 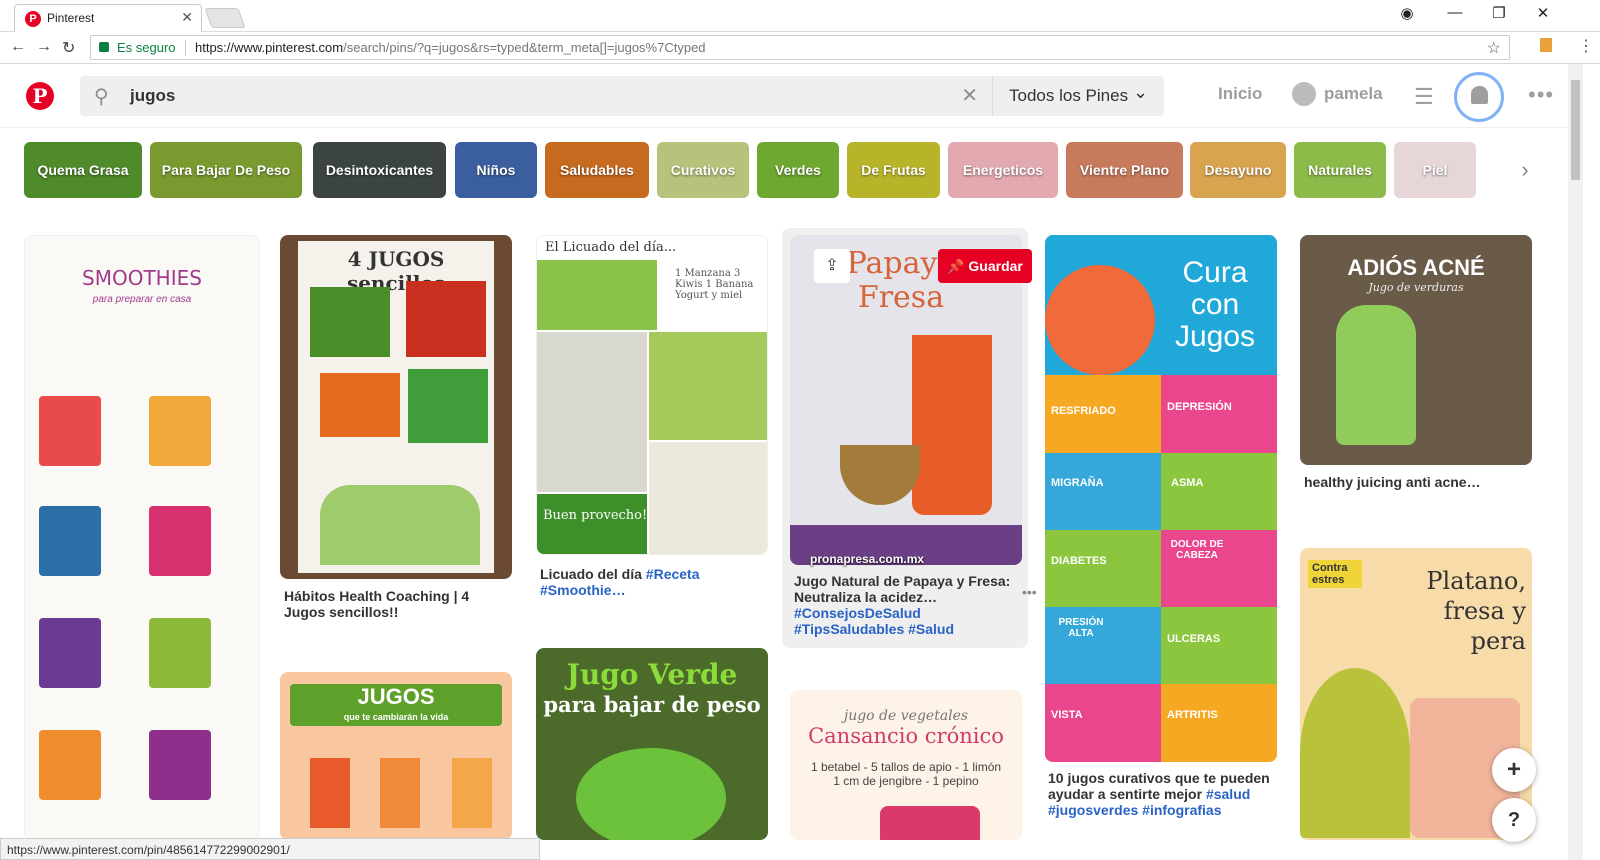 What do you see at coordinates (1197, 550) in the screenshot?
I see `pin-image-label: DOLOR DE CABEZA` at bounding box center [1197, 550].